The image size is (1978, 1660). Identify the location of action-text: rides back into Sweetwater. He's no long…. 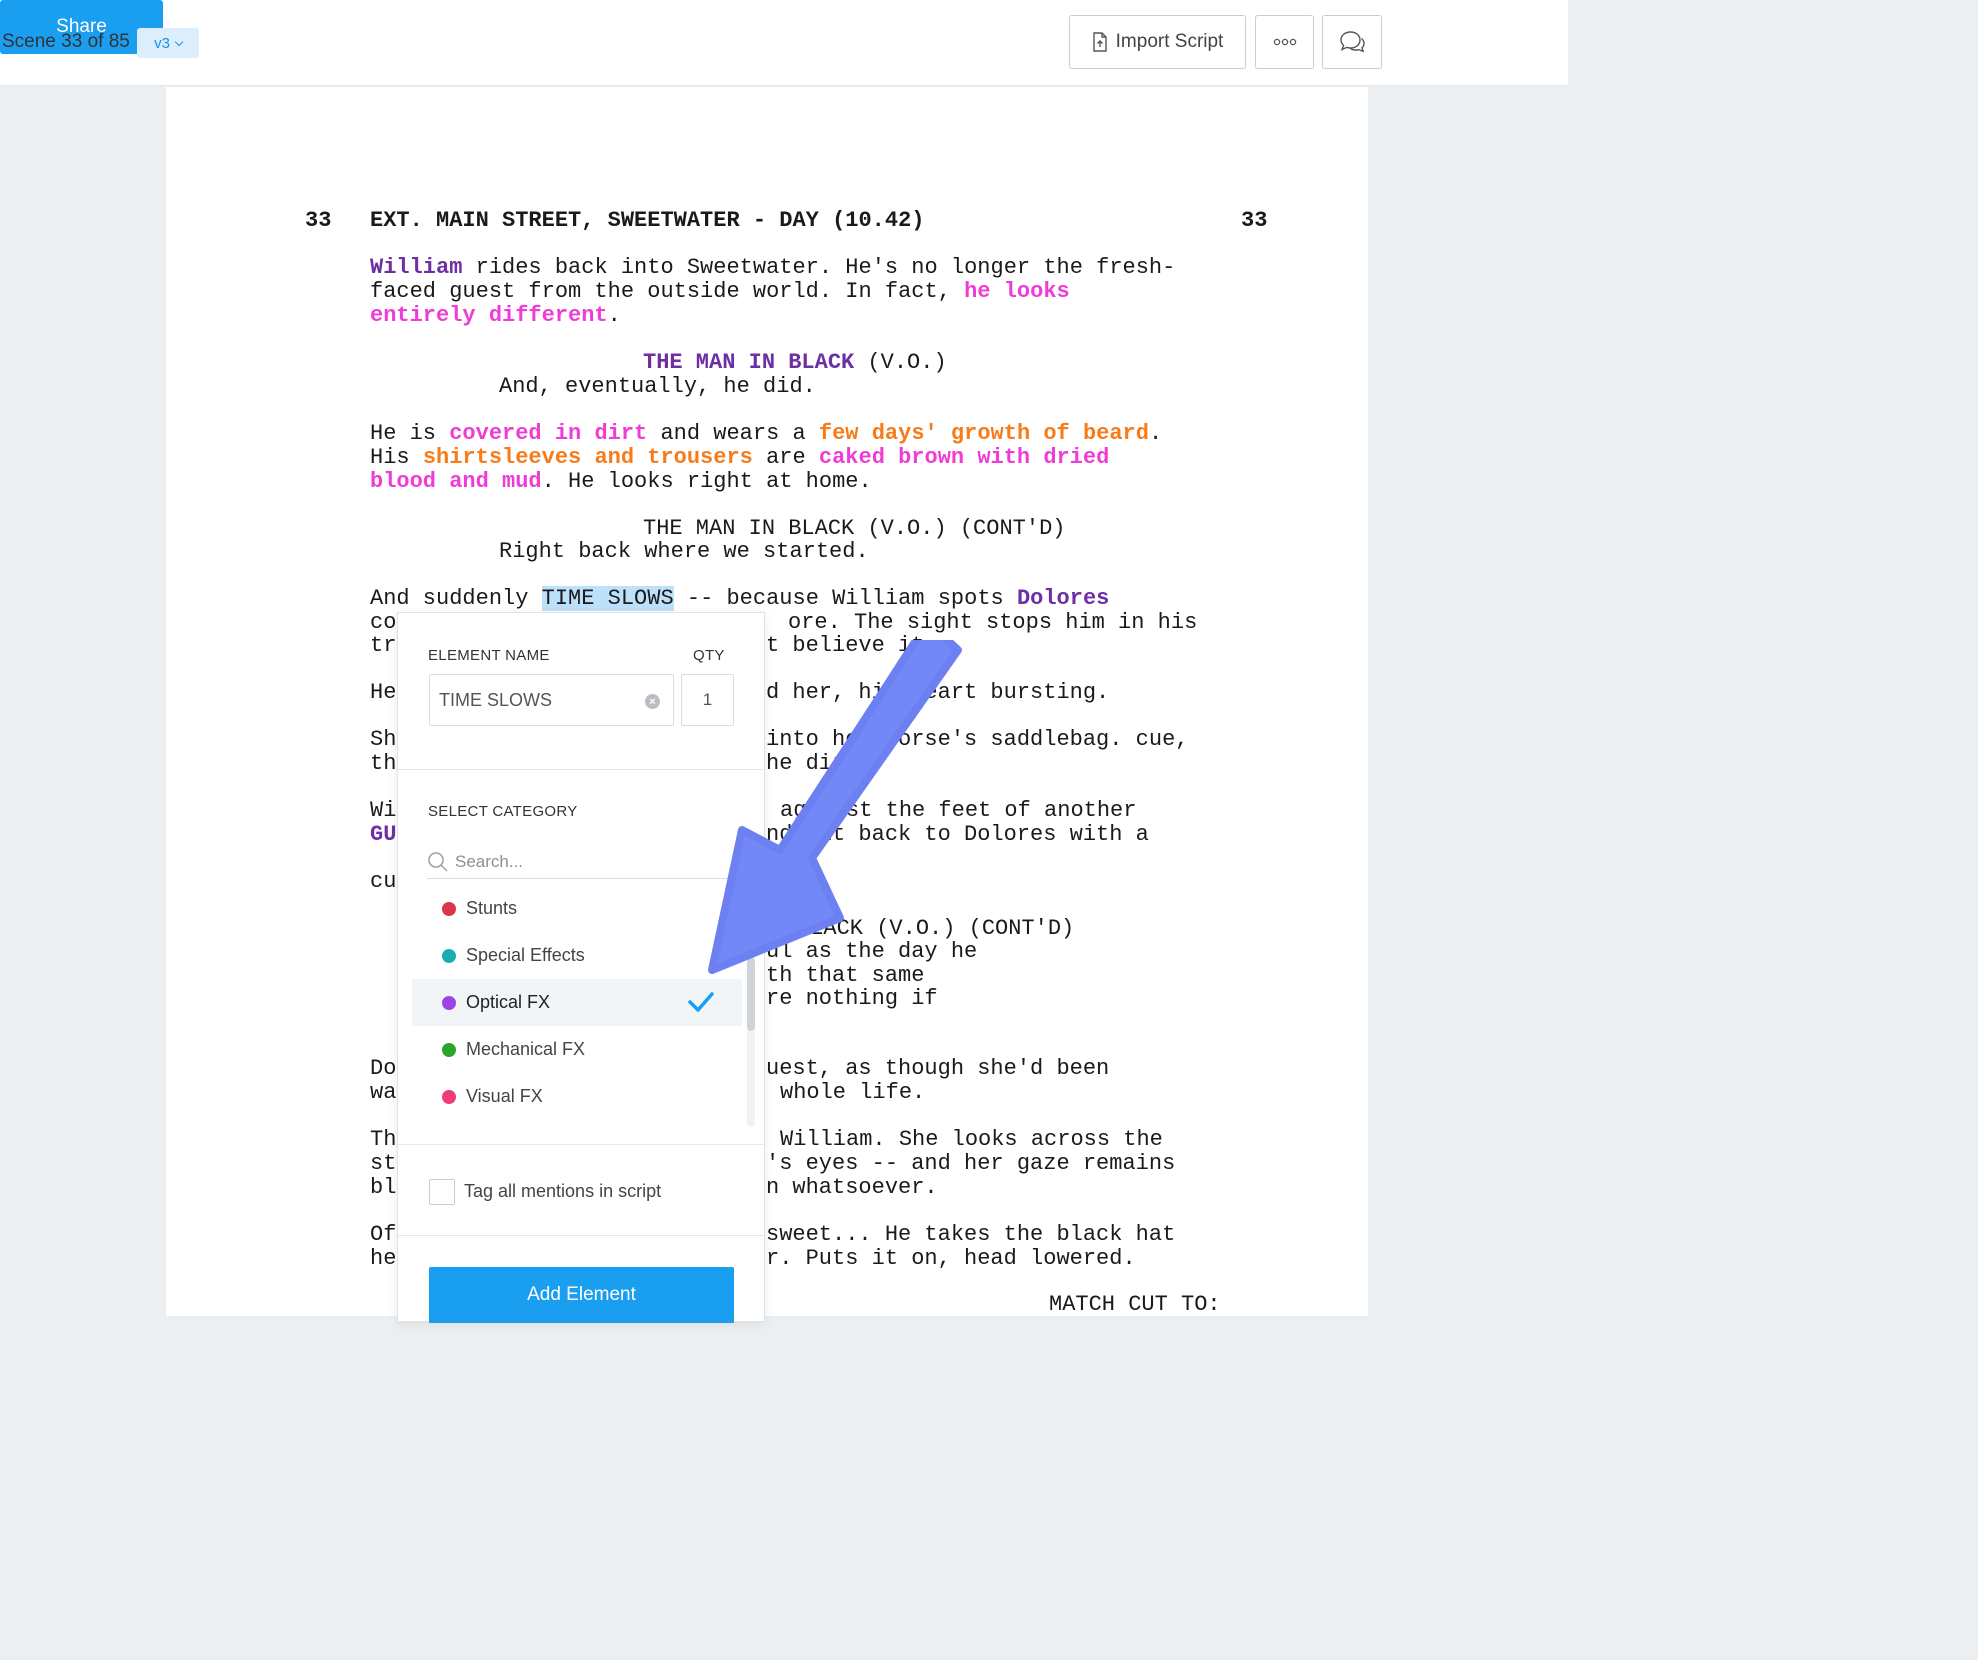
(819, 267).